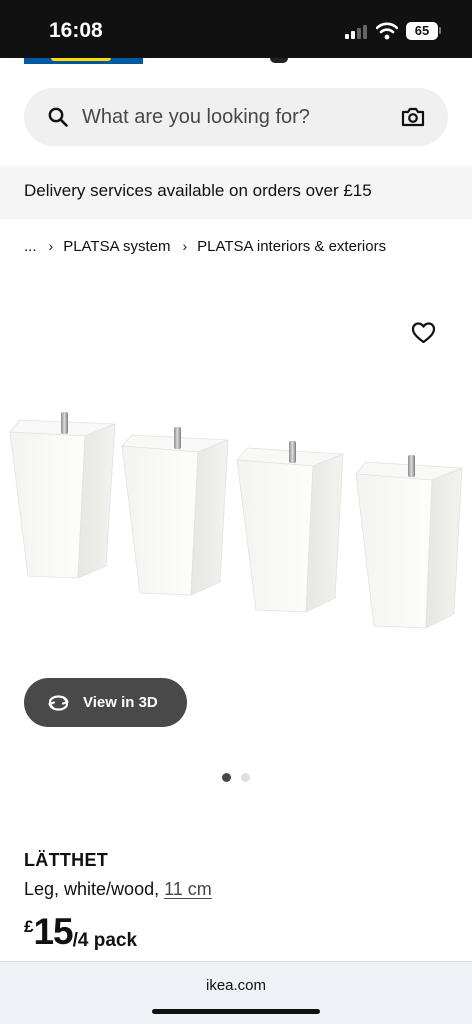  I want to click on view-in-3d-label: View in 3D, so click(120, 702).